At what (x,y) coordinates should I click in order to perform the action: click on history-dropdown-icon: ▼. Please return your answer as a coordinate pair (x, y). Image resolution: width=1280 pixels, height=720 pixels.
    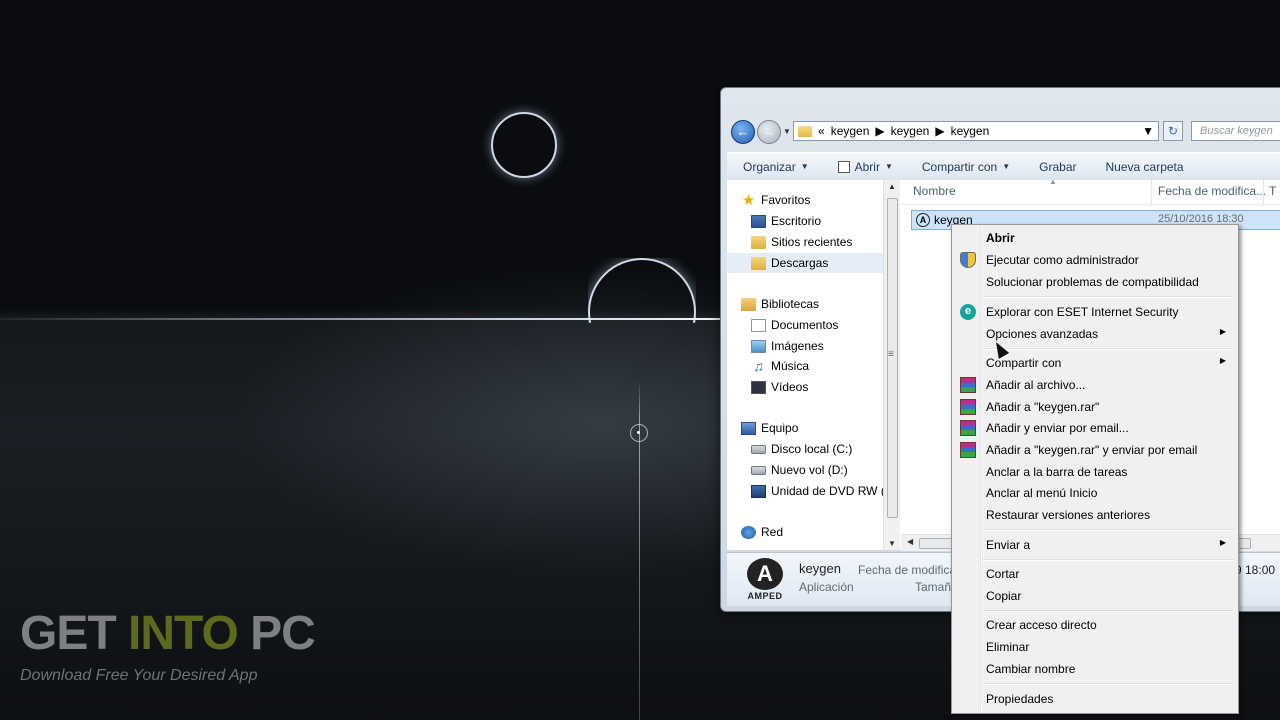
    Looking at the image, I should click on (787, 131).